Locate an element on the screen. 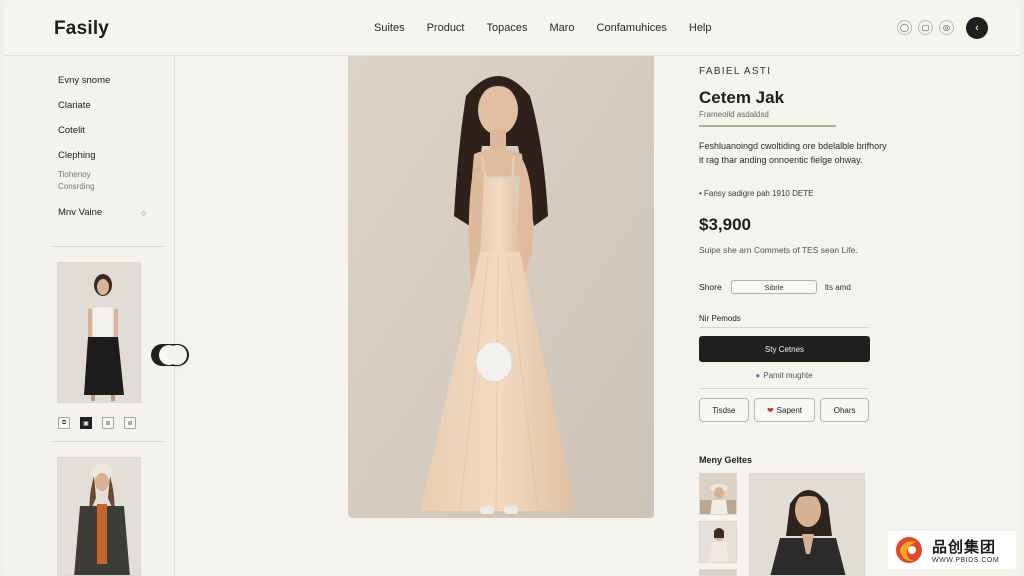 The height and width of the screenshot is (576, 1024). sidebar-divider is located at coordinates (108, 246).